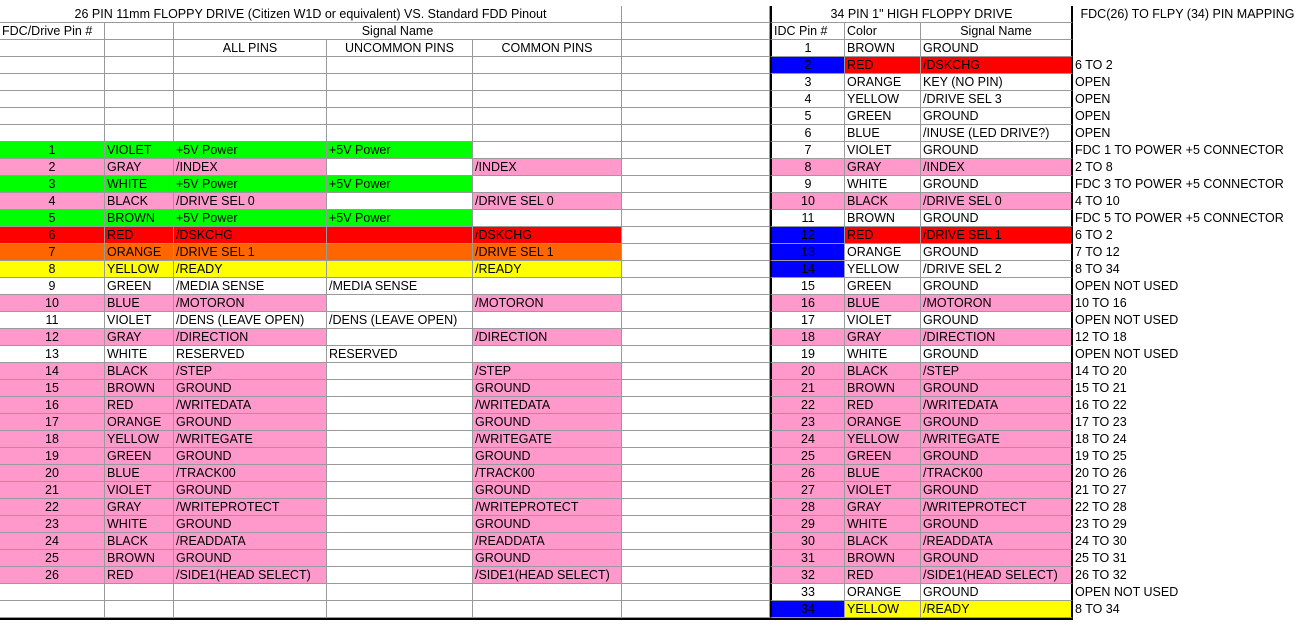  What do you see at coordinates (807, 473) in the screenshot?
I see `idc-pin-cell: 26` at bounding box center [807, 473].